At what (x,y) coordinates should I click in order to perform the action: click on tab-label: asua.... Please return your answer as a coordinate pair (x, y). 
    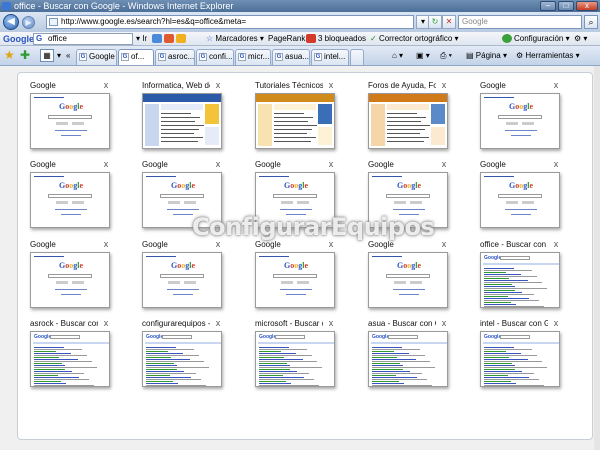
    Looking at the image, I should click on (297, 56).